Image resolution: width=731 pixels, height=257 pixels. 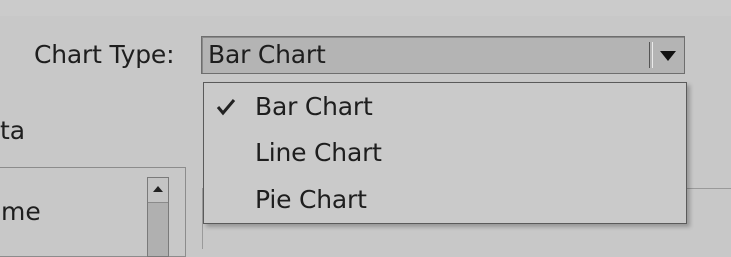 What do you see at coordinates (445, 200) in the screenshot?
I see `menu-item-pie-chart: Pie Chart` at bounding box center [445, 200].